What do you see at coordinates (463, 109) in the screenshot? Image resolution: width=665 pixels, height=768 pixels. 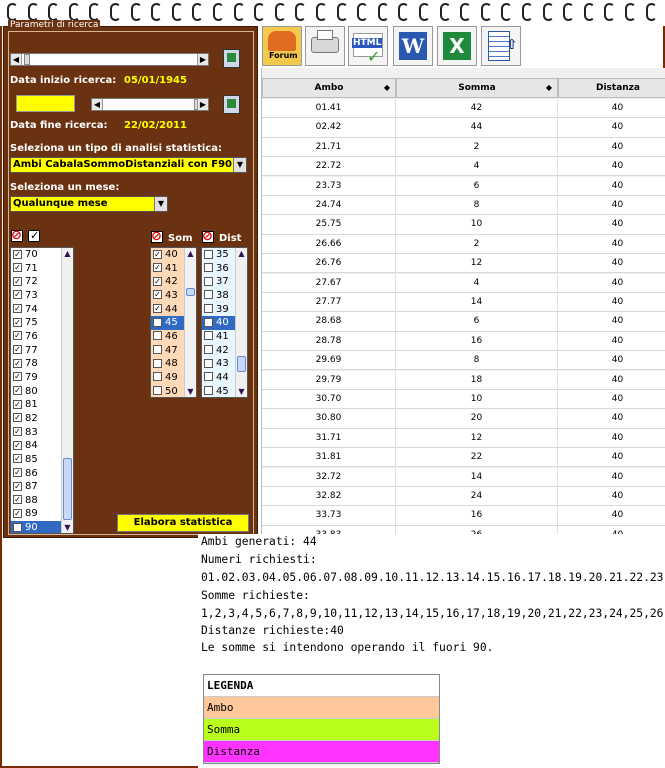 I see `table-row: 01.41 42 40` at bounding box center [463, 109].